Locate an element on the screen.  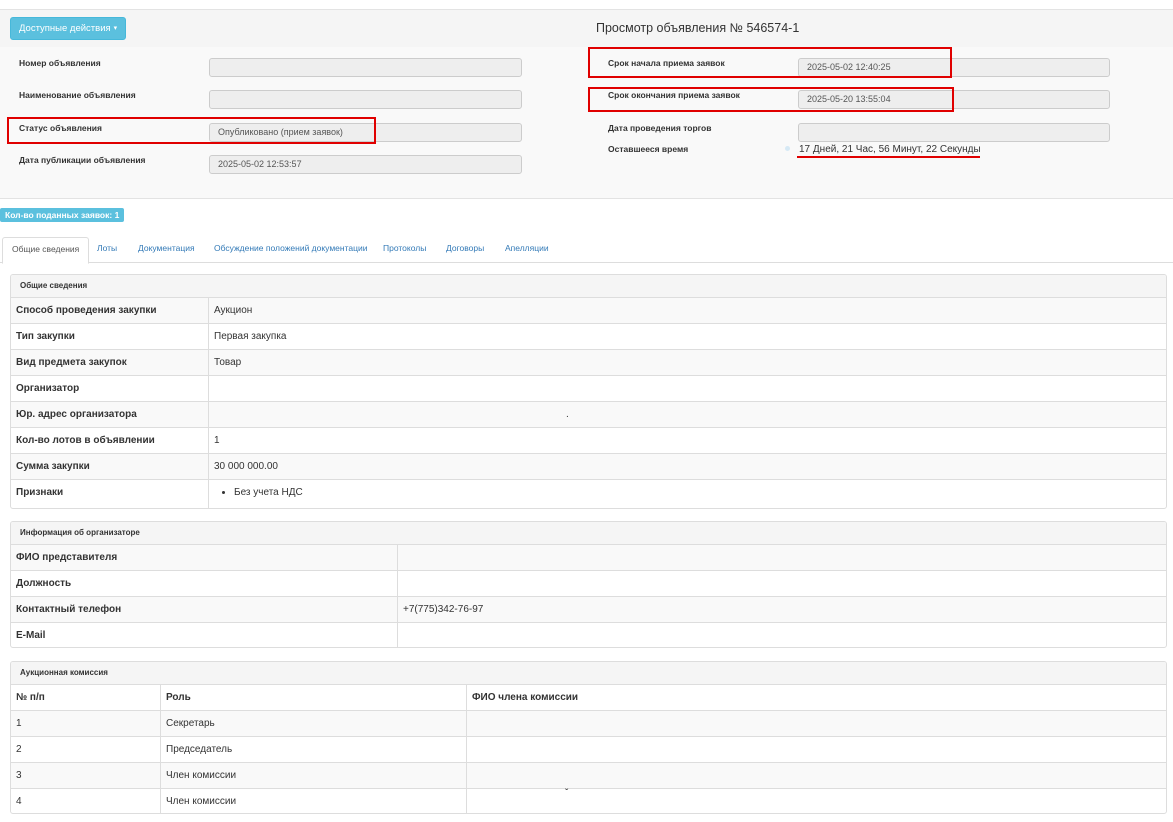
announcement-number-field is located at coordinates (365, 67).